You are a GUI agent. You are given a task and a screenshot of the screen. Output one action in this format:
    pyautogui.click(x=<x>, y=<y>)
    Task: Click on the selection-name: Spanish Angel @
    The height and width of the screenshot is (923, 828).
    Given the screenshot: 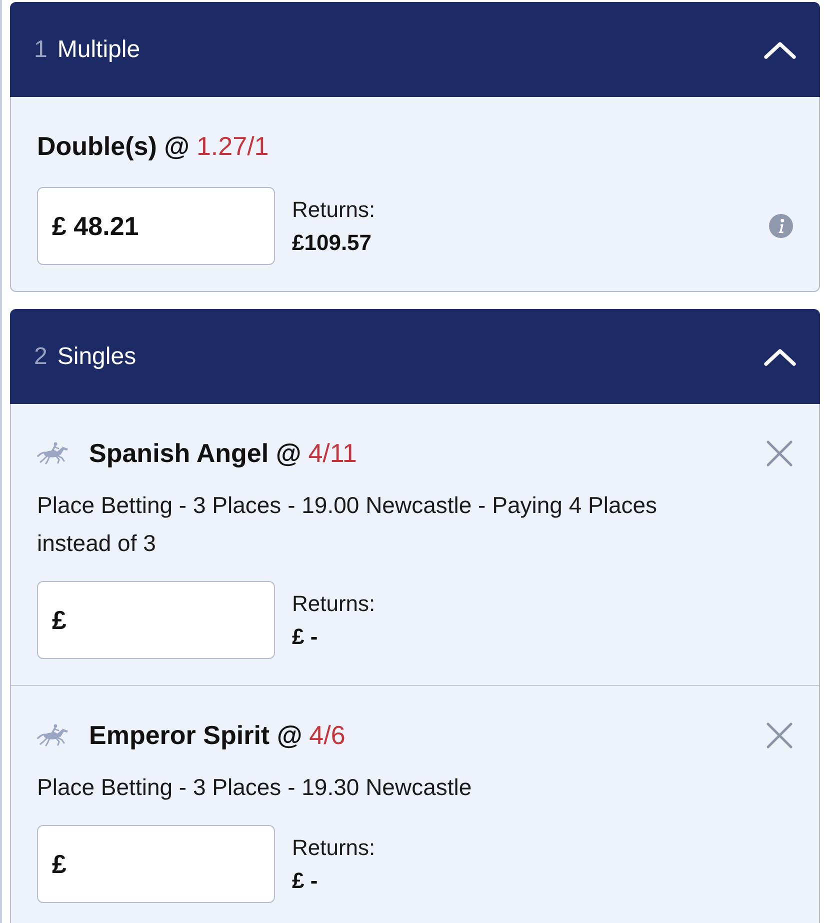 What is the action you would take?
    pyautogui.click(x=195, y=453)
    